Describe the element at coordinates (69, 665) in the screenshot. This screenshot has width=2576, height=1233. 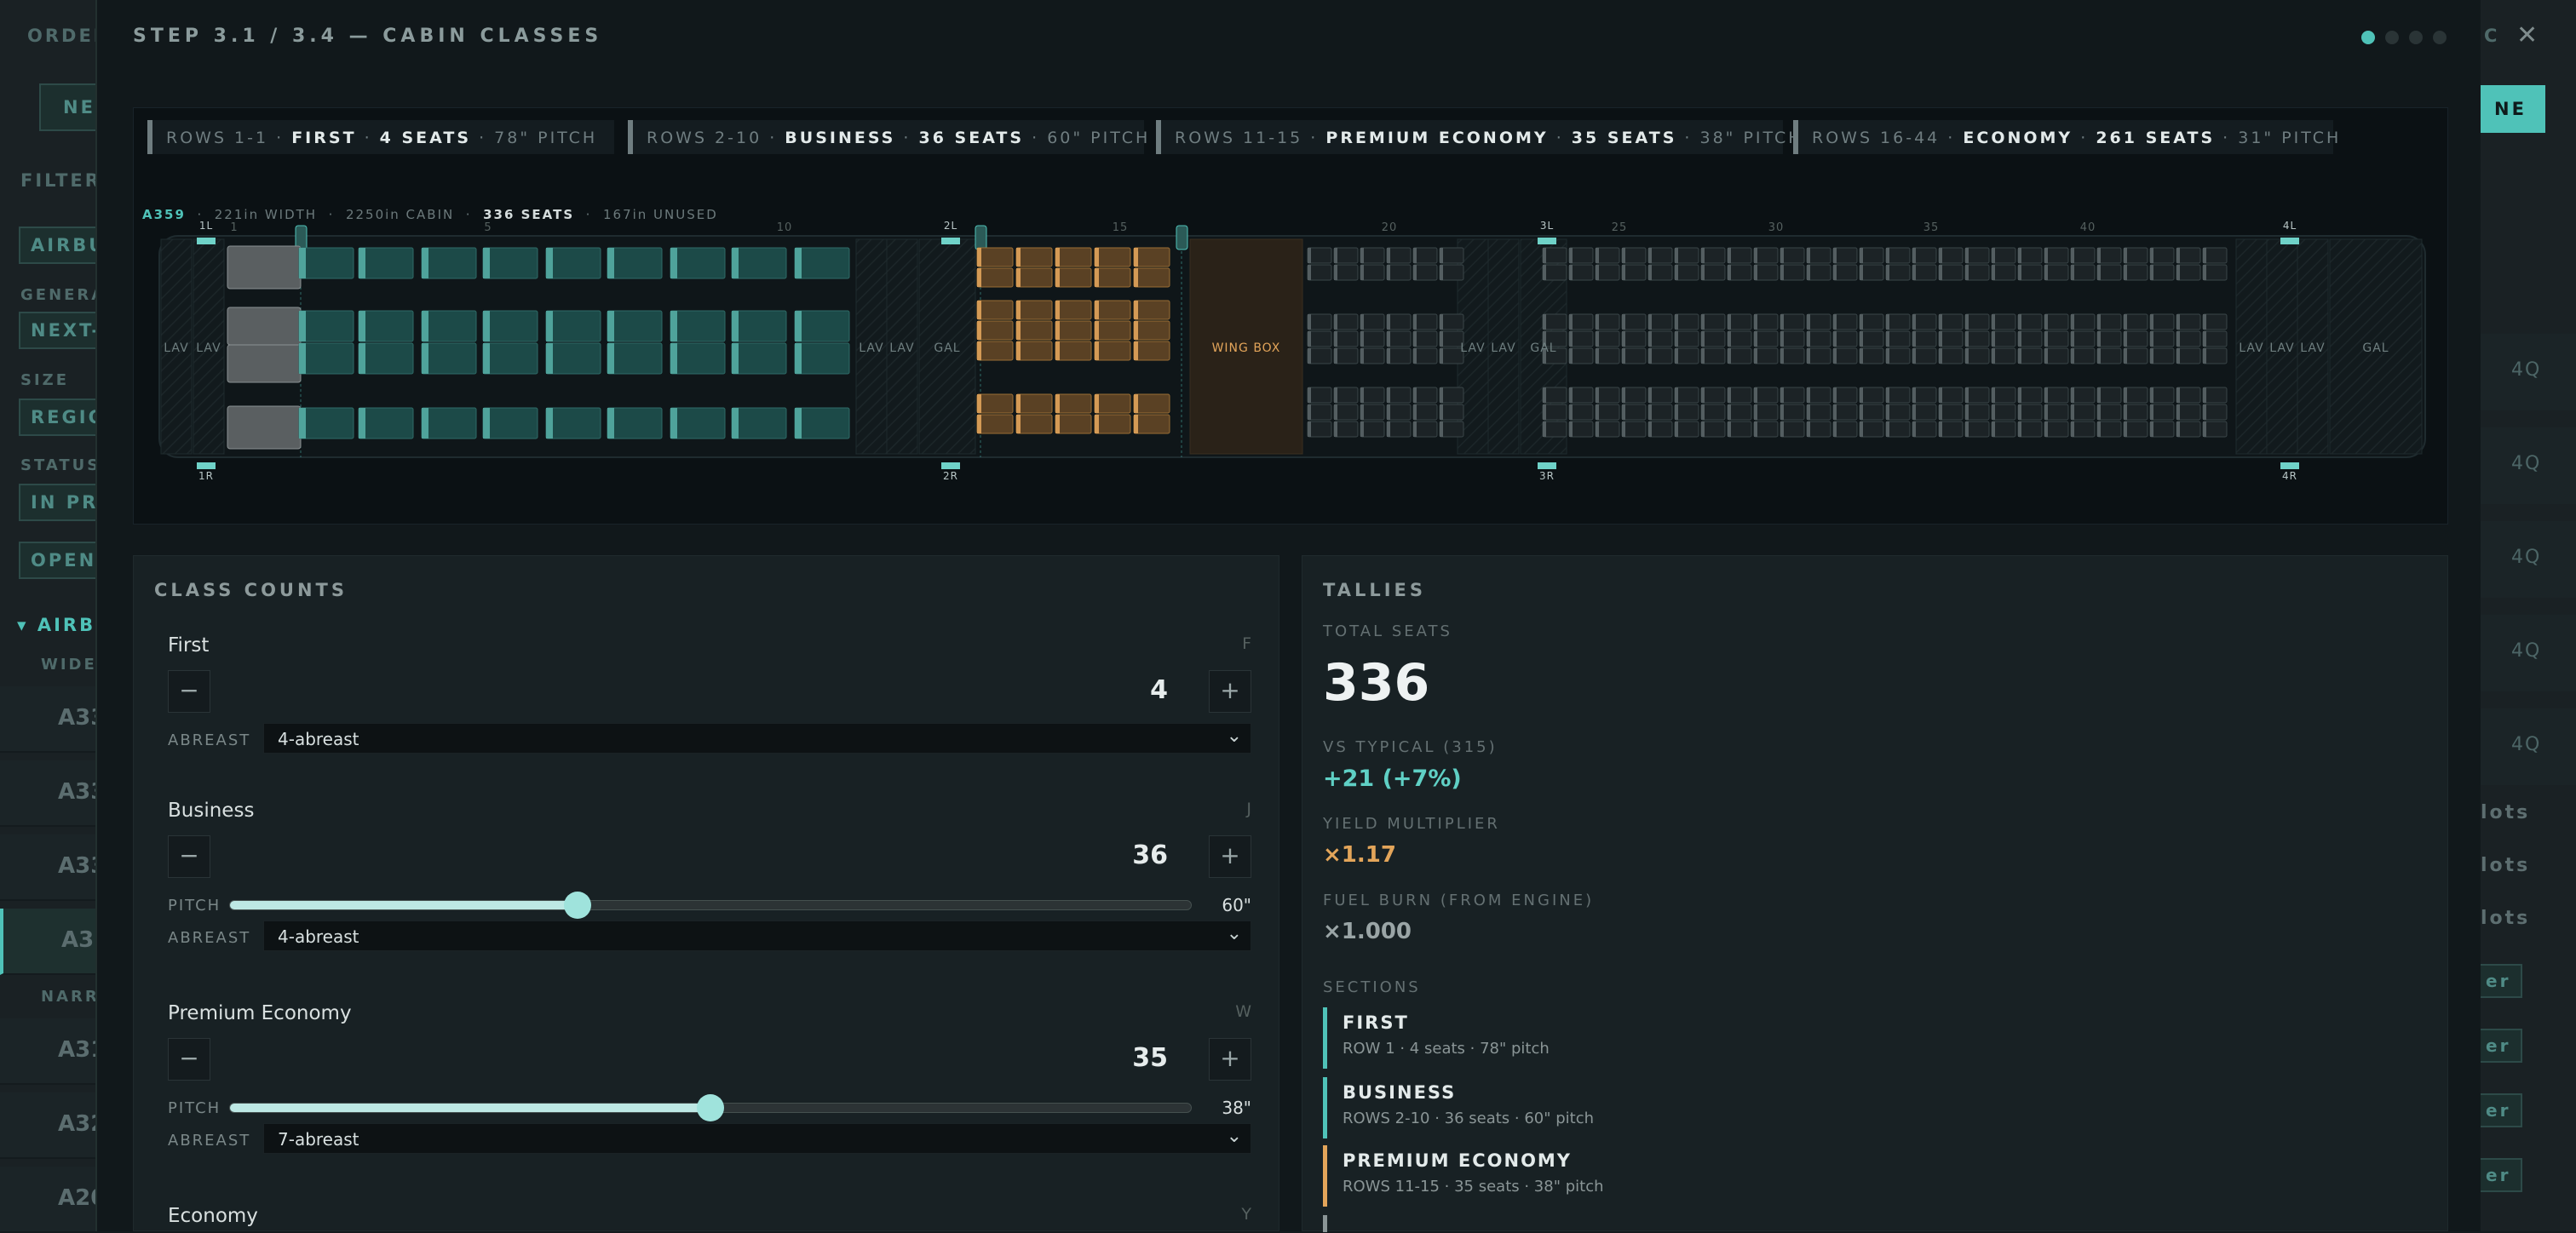
I see `bg-wide-label: WIDE` at that location.